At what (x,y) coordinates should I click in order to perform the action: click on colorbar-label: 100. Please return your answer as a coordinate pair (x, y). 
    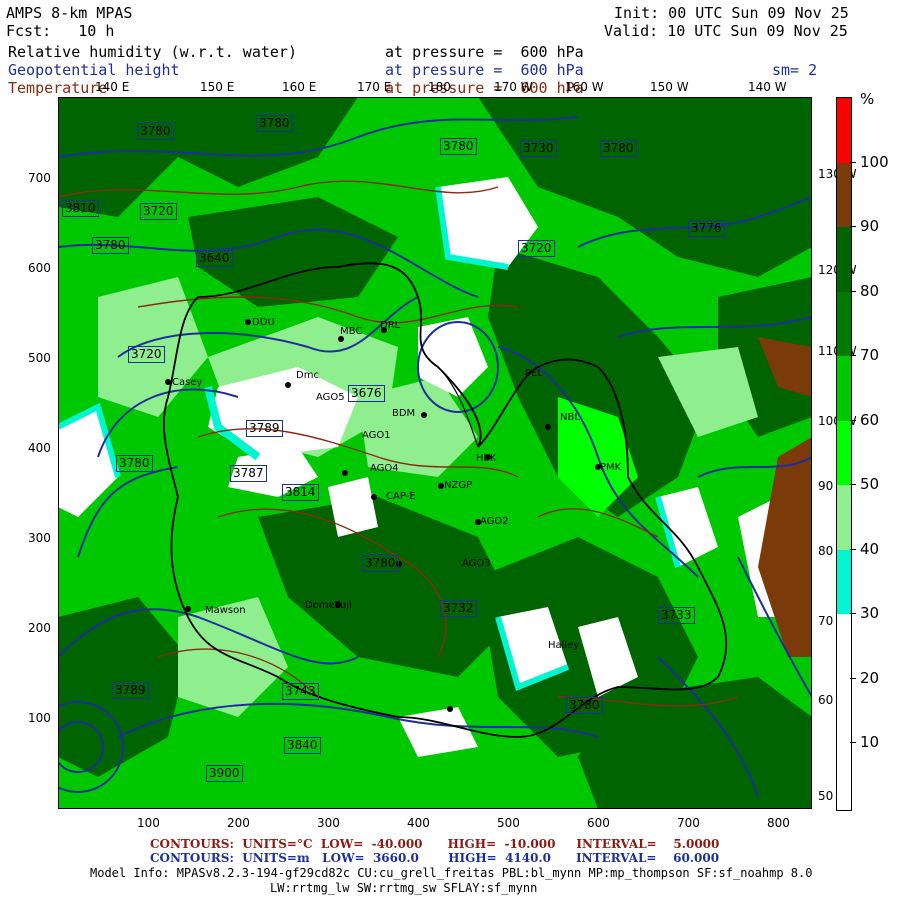
    Looking at the image, I should click on (874, 162).